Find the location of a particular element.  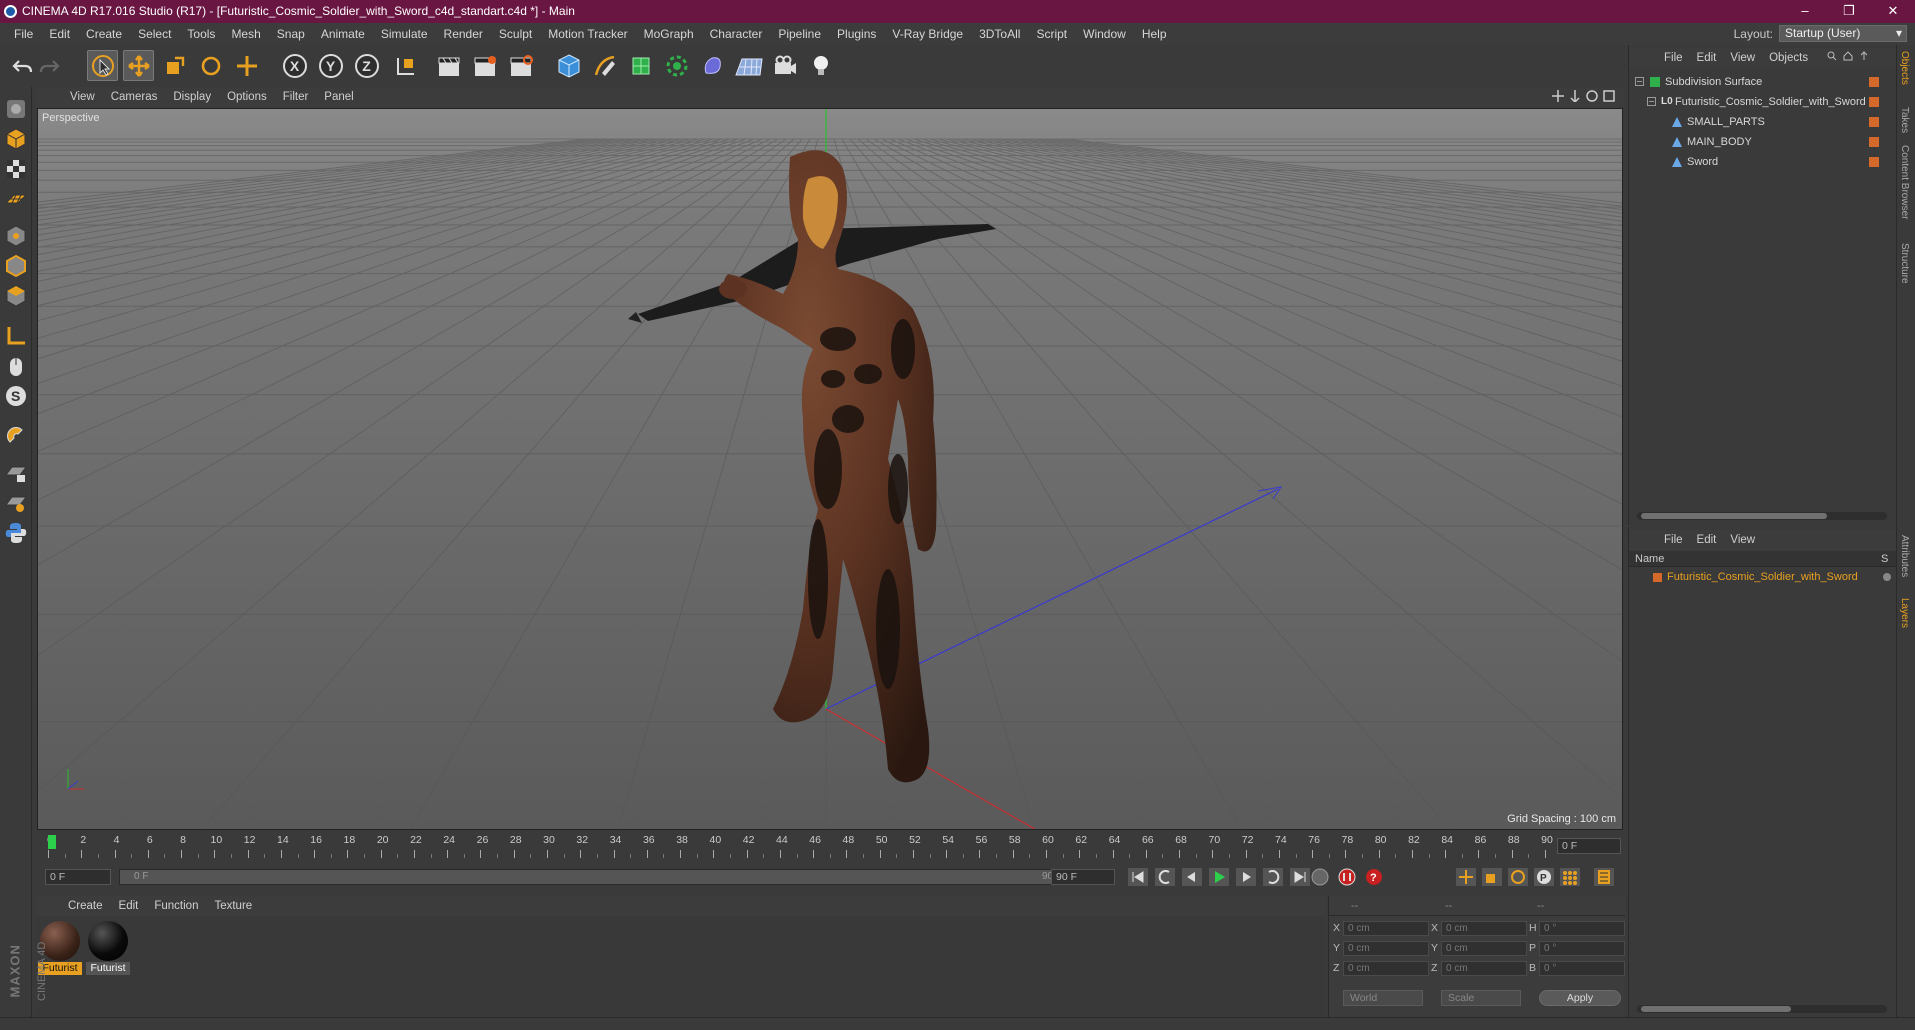

transform-tool-button is located at coordinates (246, 65).